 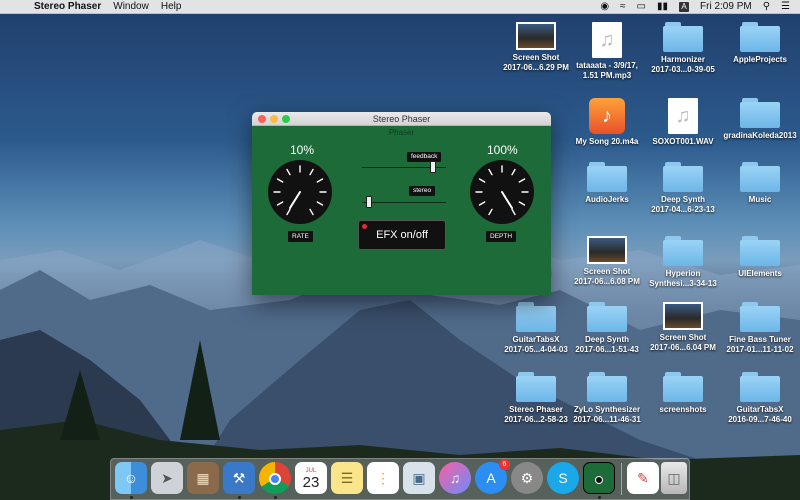 I want to click on skype-icon: S, so click(x=563, y=478).